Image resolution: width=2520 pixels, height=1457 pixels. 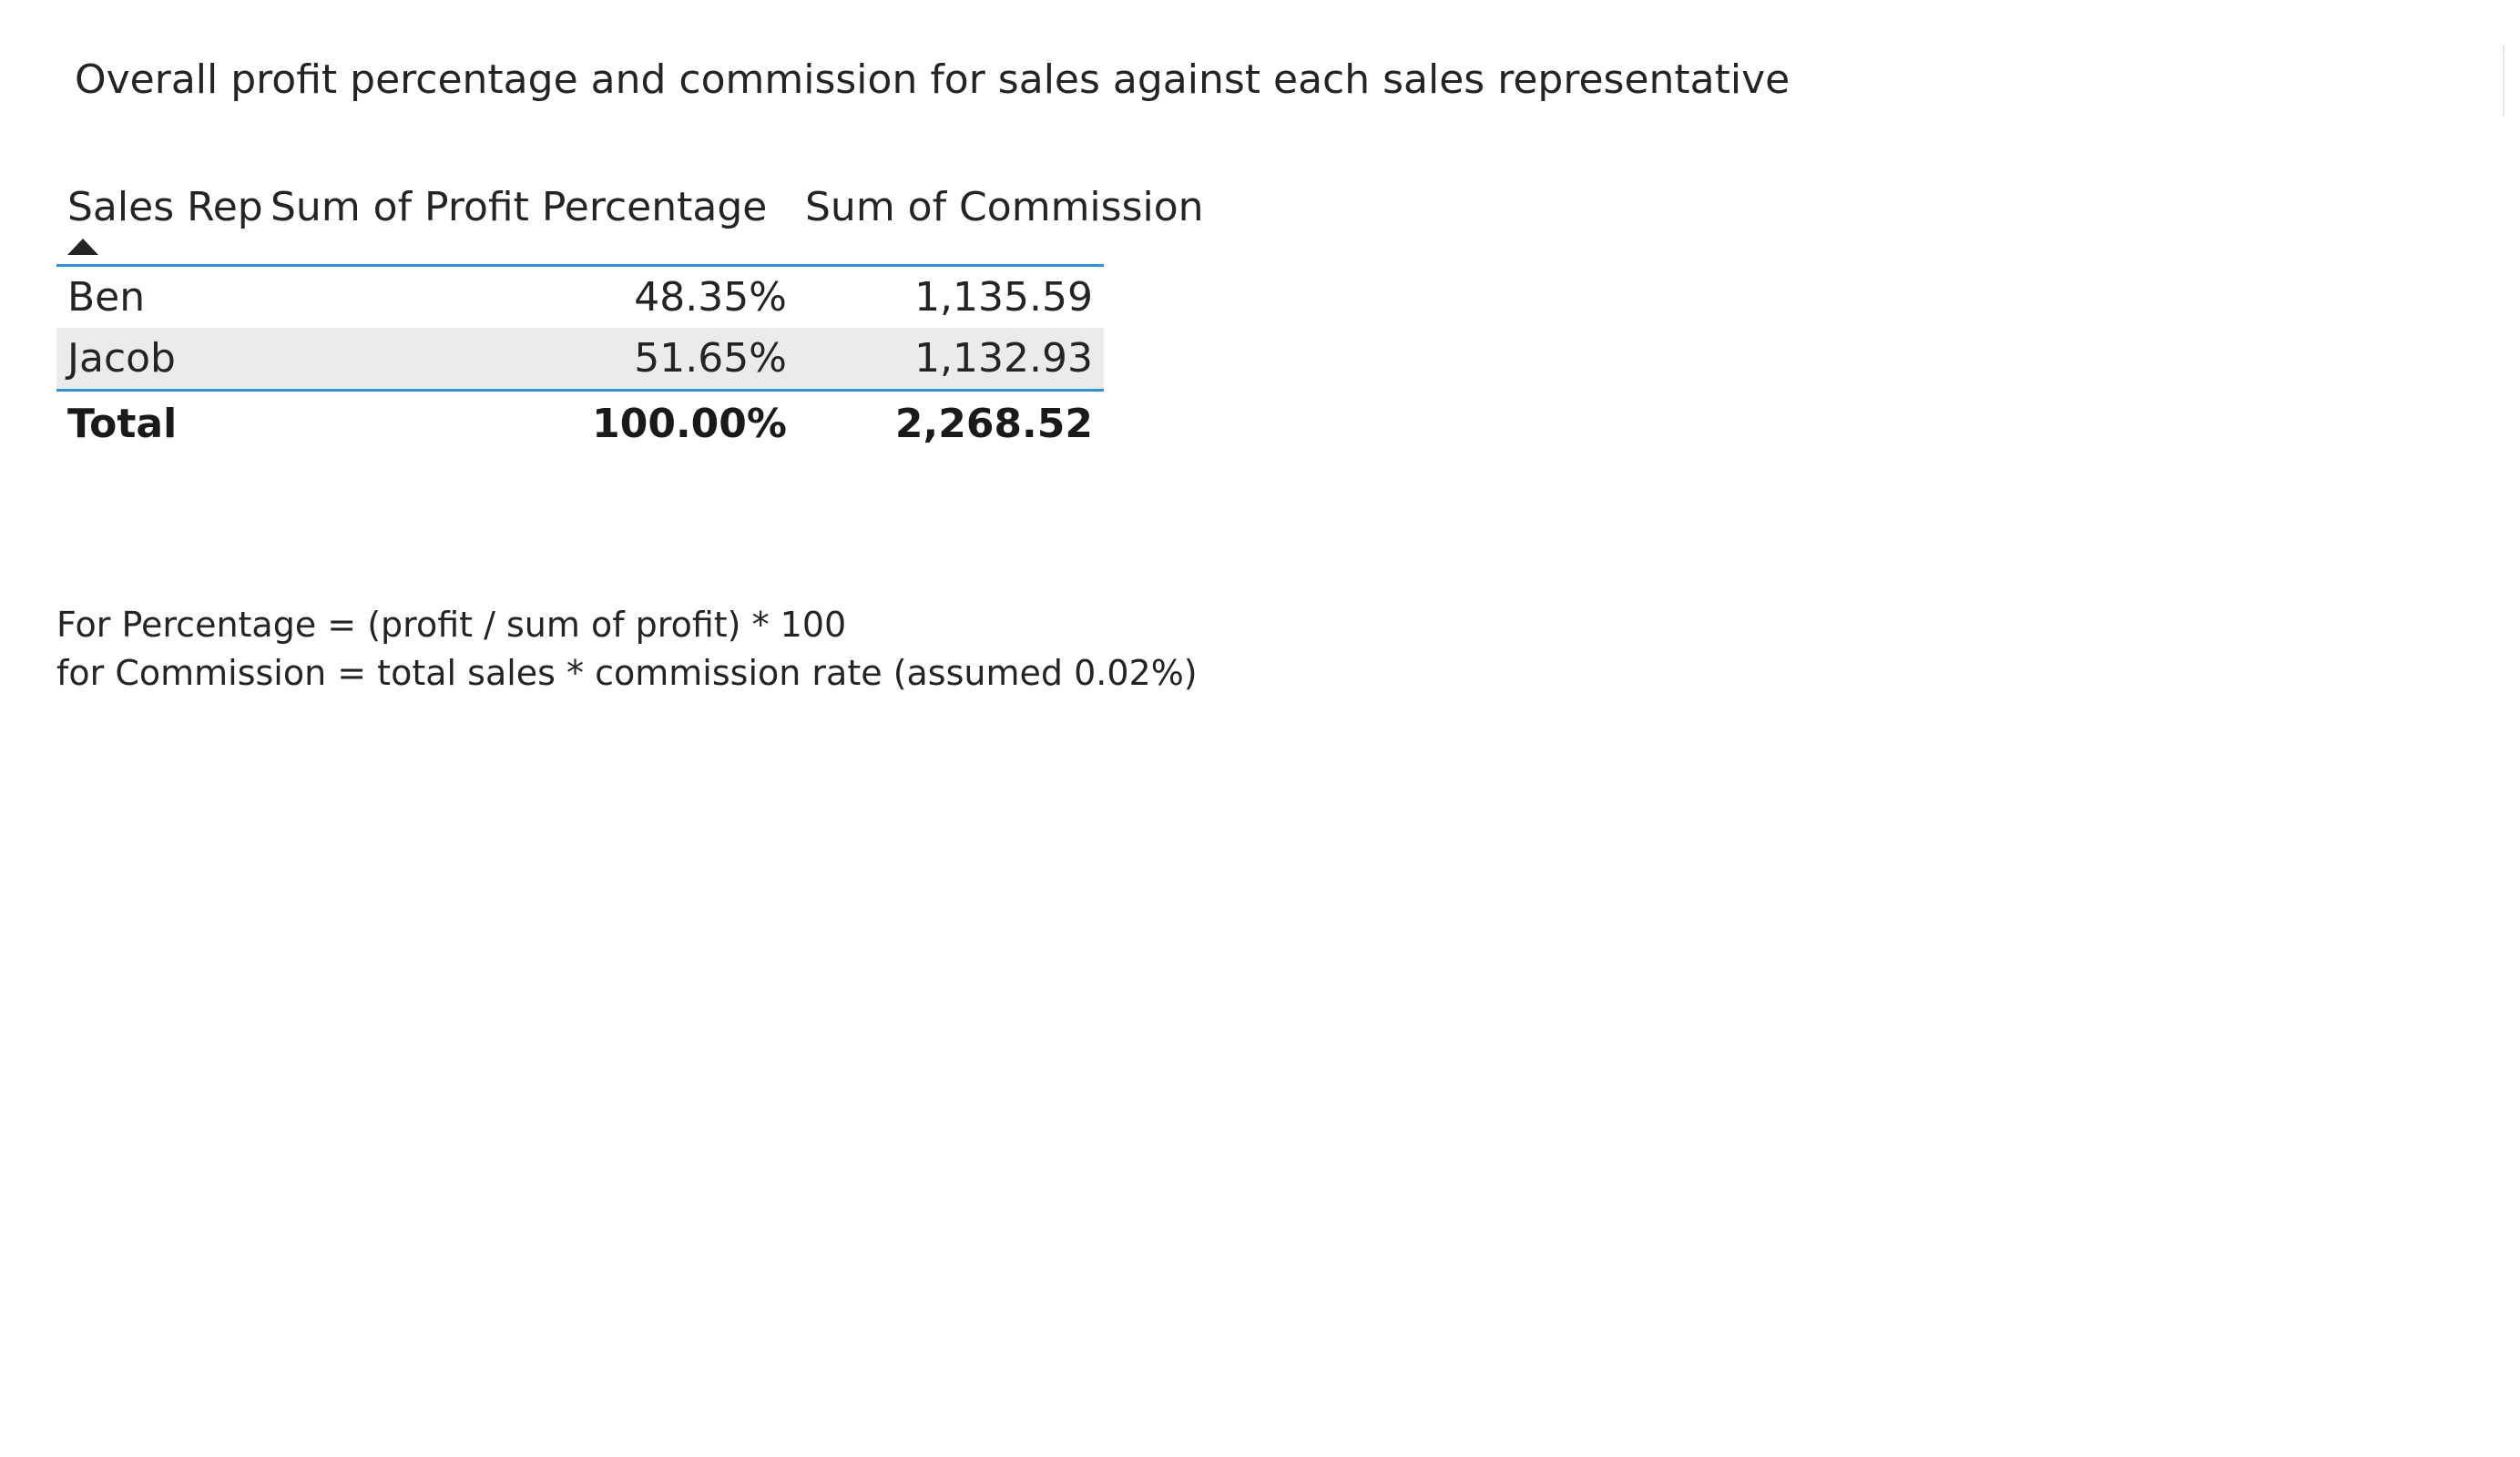 What do you see at coordinates (524, 221) in the screenshot?
I see `column-header-profit-percentage: Sum of Profit Percentage` at bounding box center [524, 221].